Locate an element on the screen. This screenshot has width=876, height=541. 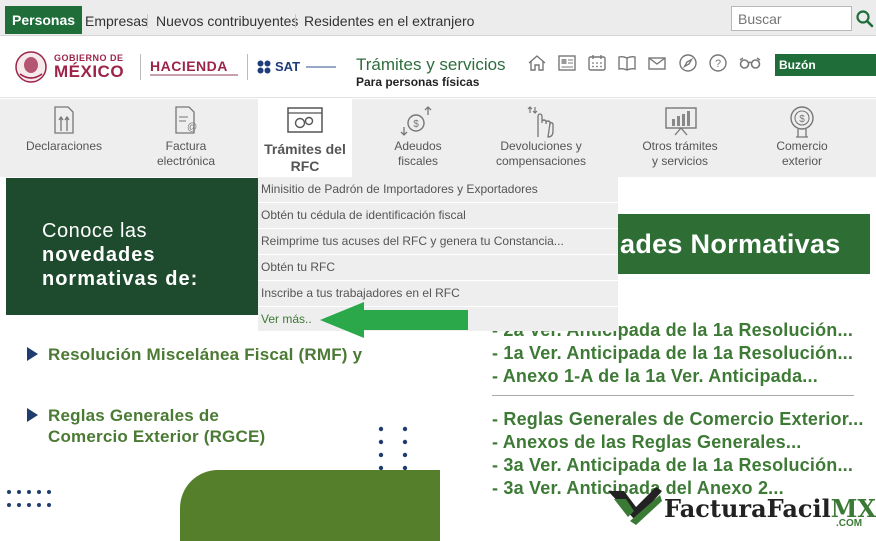
declaraciones-icon is located at coordinates (64, 120).